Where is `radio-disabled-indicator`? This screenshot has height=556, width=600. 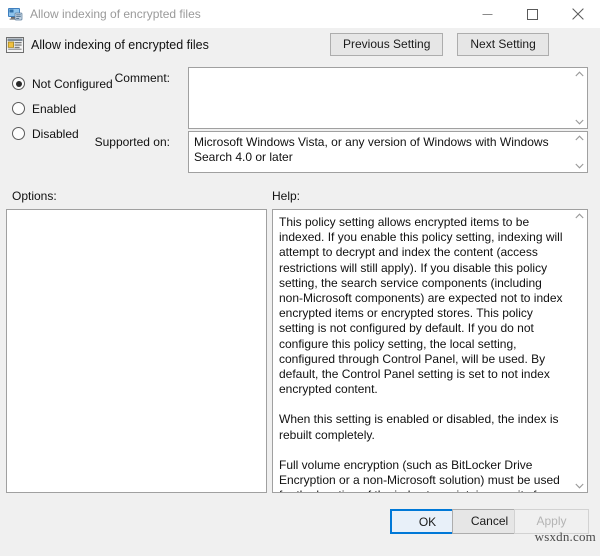 radio-disabled-indicator is located at coordinates (18, 133).